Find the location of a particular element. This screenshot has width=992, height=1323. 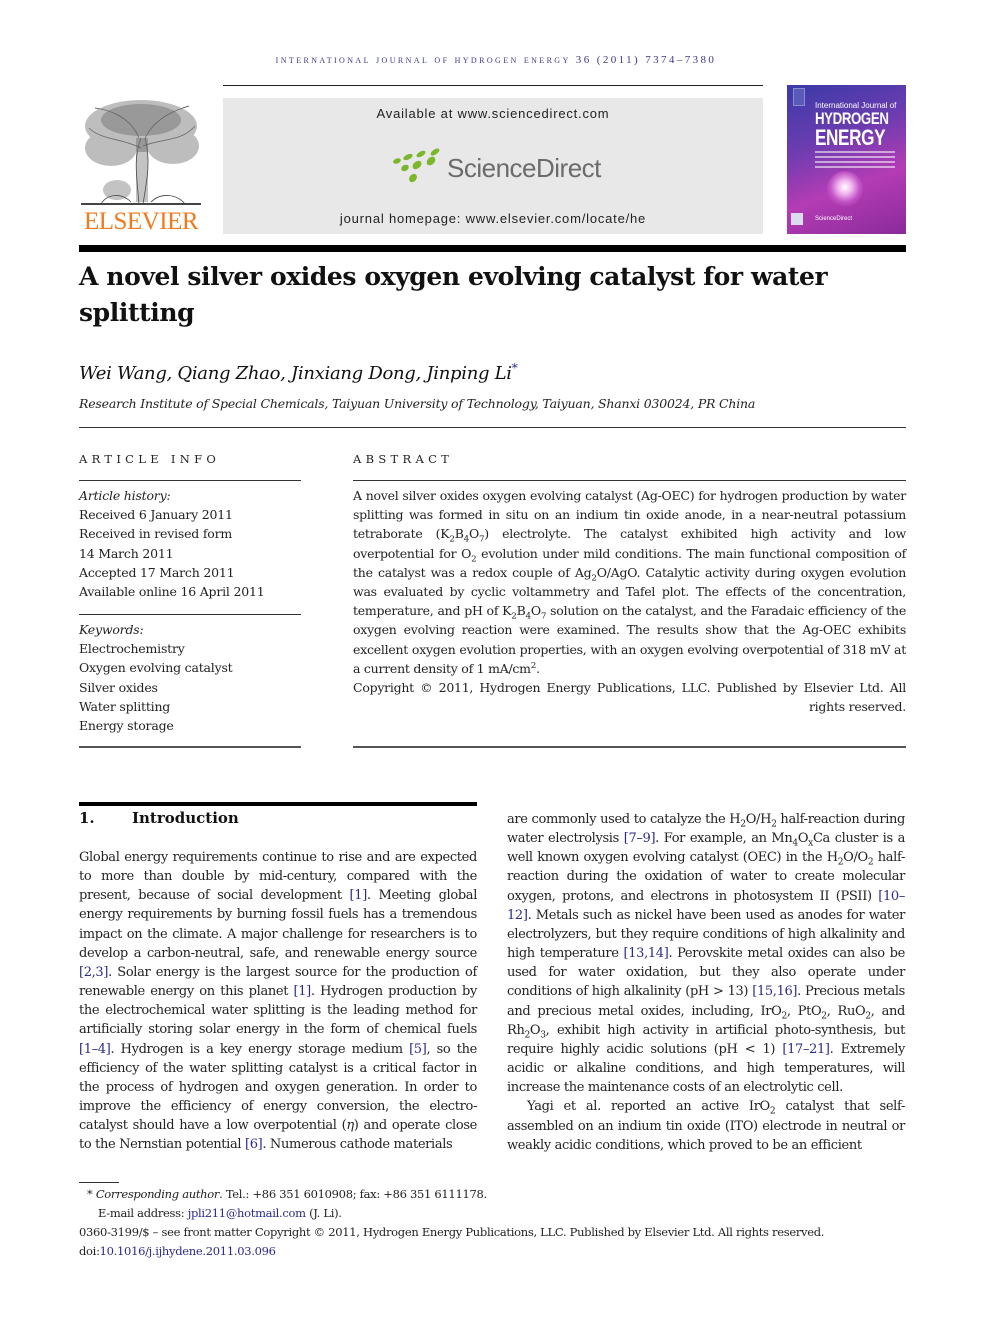

sciencedirect-wordmark: ScienceDirect is located at coordinates (524, 168).